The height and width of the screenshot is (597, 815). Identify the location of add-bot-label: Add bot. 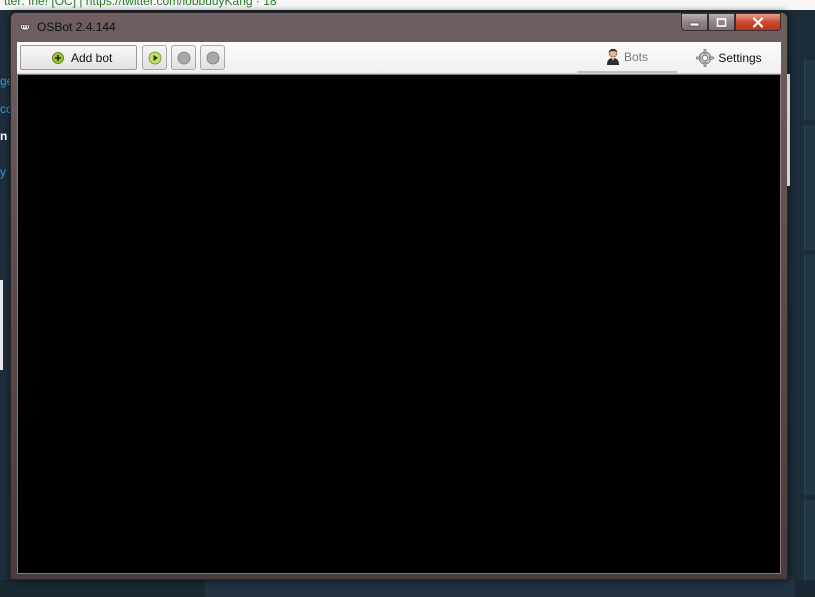
(92, 57).